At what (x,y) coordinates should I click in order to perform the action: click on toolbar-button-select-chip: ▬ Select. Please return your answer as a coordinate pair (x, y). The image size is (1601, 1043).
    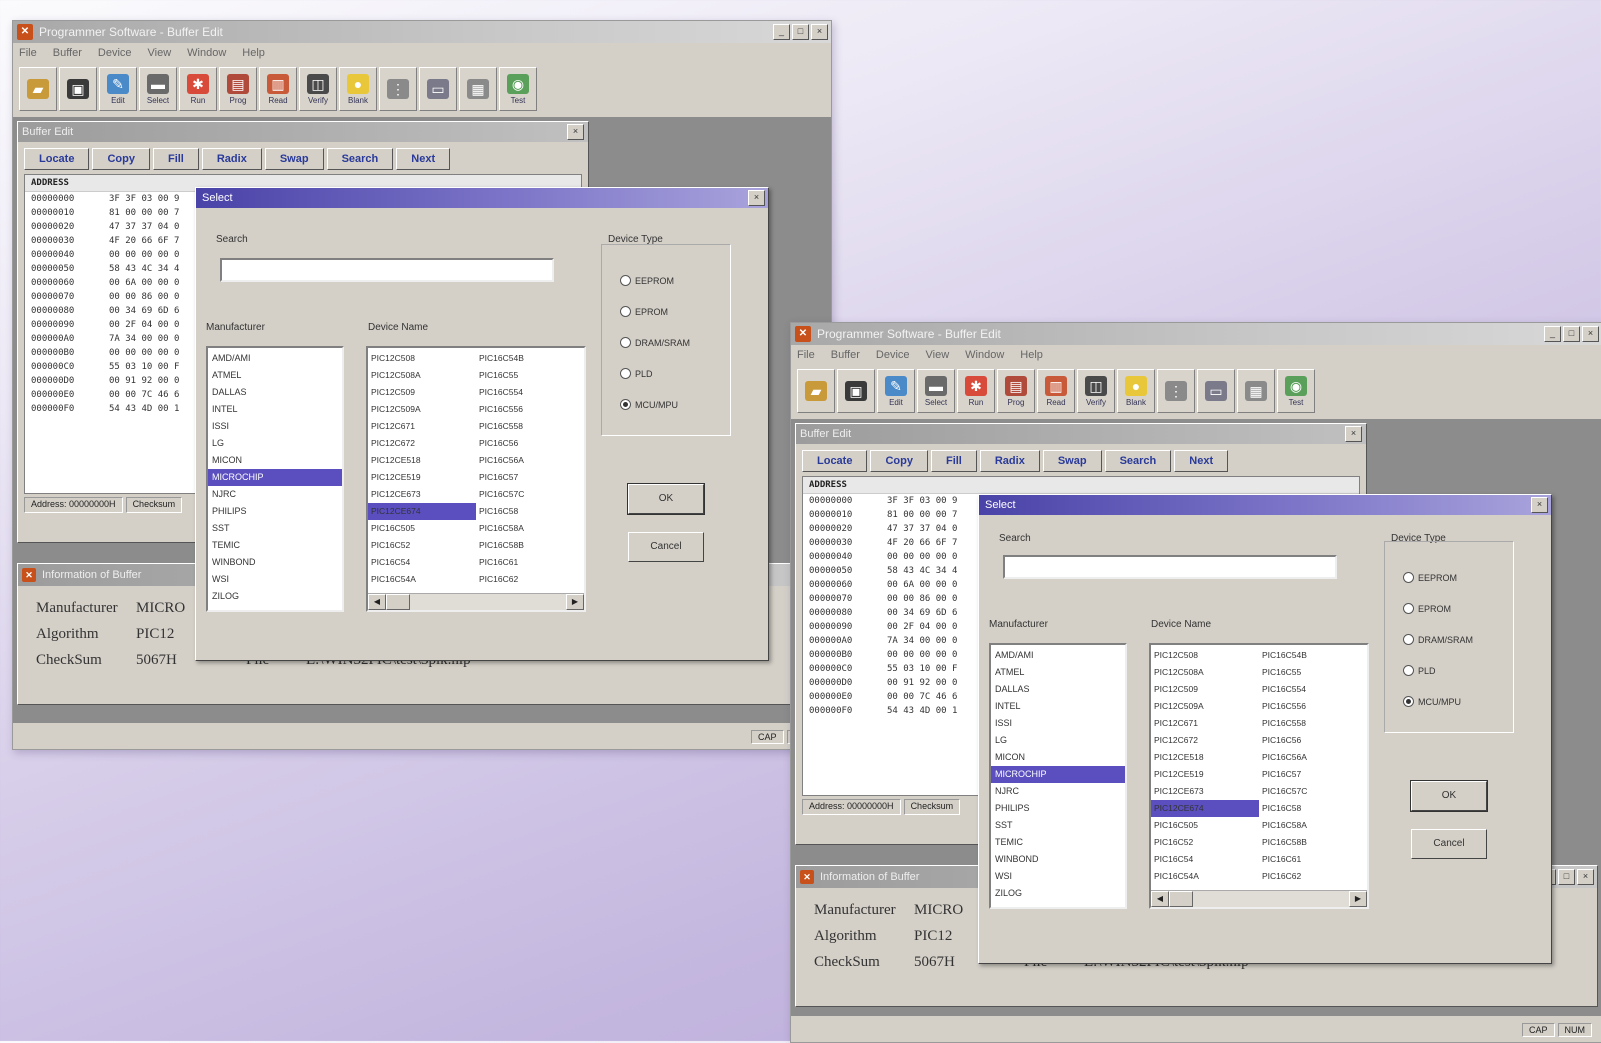
    Looking at the image, I should click on (936, 391).